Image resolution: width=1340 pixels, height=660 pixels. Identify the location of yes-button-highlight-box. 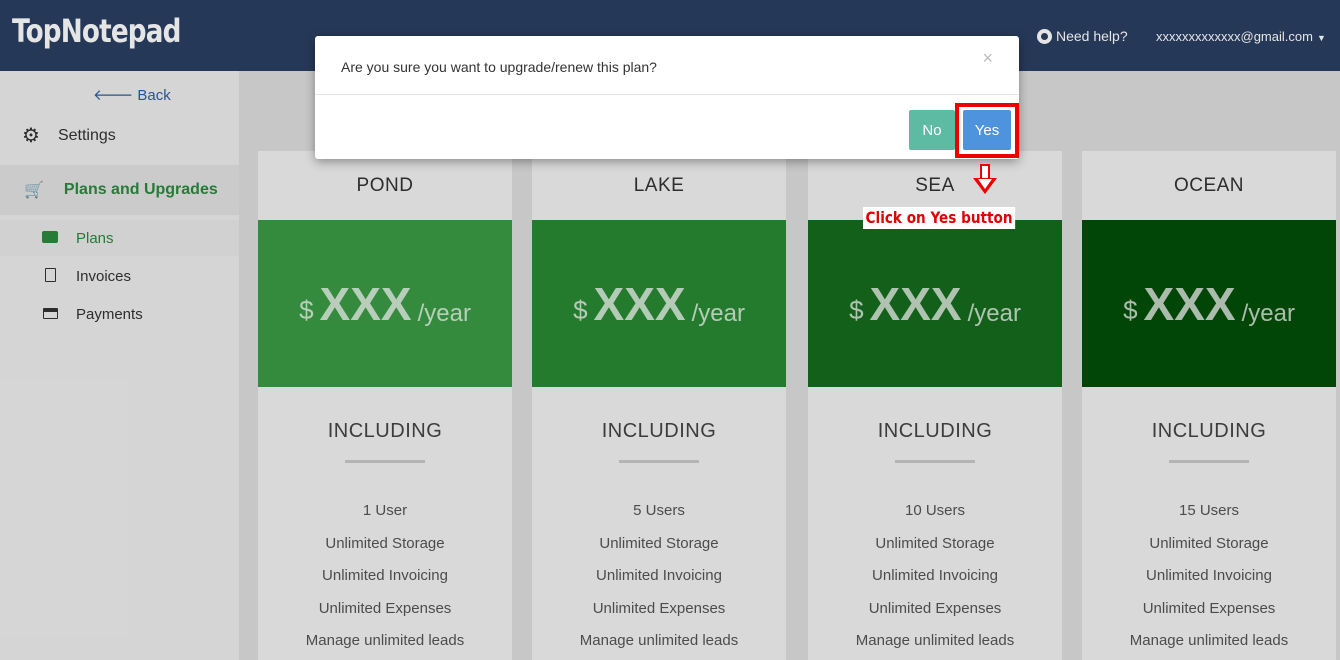
(987, 130).